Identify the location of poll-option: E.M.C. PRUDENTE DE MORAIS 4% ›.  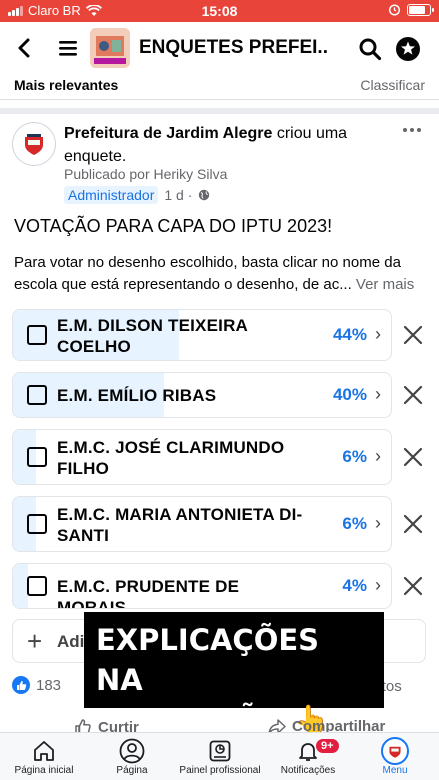
(202, 586).